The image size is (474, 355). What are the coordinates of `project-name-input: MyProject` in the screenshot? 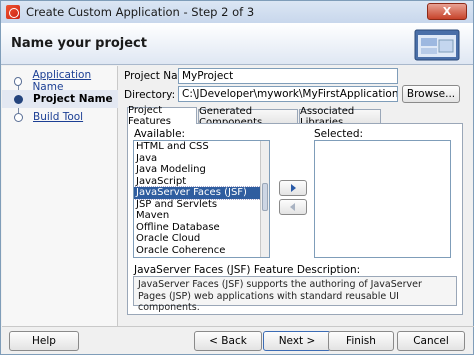 It's located at (288, 76).